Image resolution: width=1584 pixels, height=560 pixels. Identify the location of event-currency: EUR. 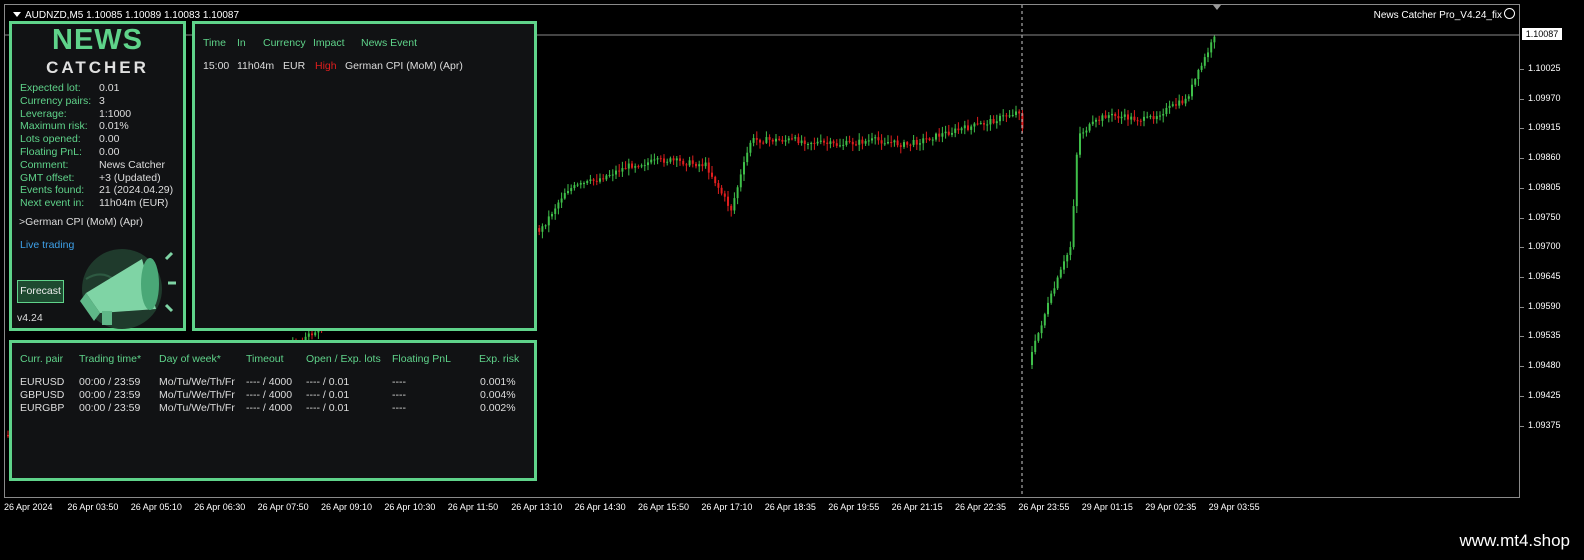
(294, 66).